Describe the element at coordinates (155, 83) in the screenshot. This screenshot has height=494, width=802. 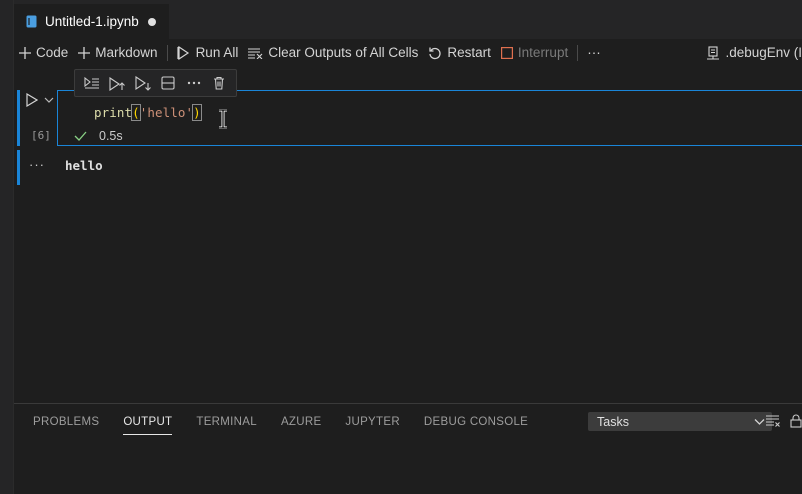
I see `cell-toolbar` at that location.